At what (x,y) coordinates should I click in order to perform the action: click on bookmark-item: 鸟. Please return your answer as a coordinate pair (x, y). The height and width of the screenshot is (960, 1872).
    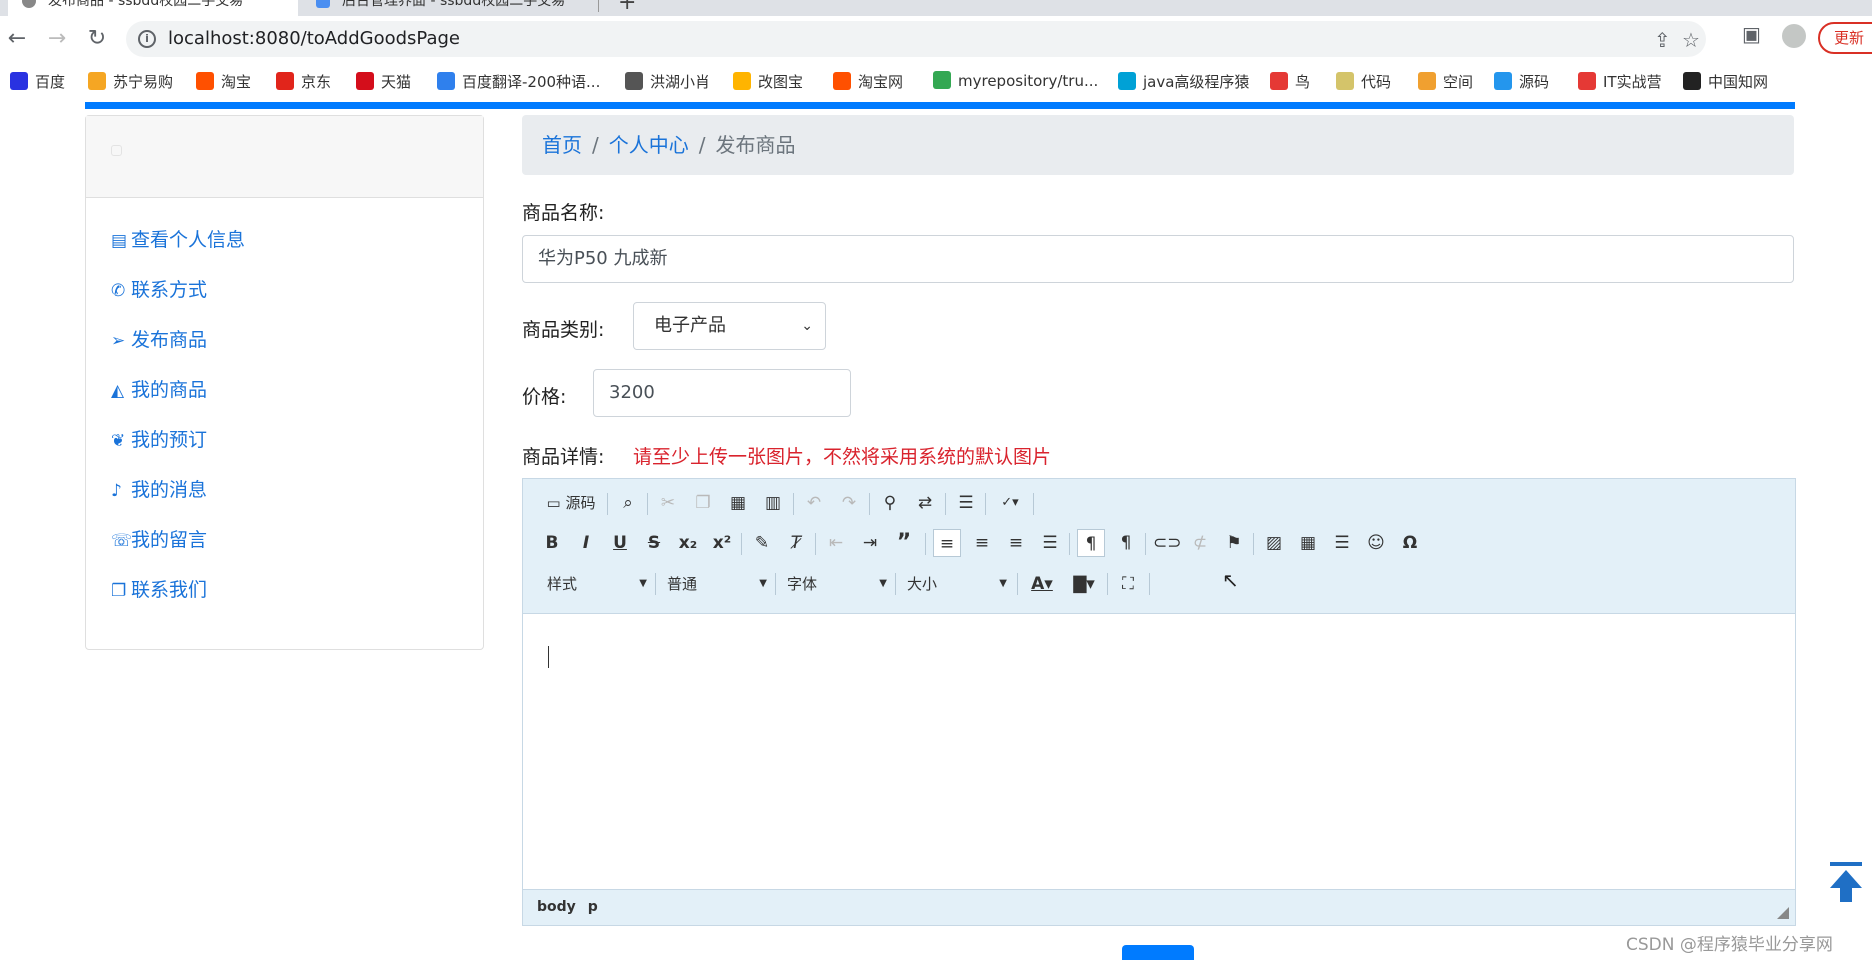
    Looking at the image, I should click on (1290, 81).